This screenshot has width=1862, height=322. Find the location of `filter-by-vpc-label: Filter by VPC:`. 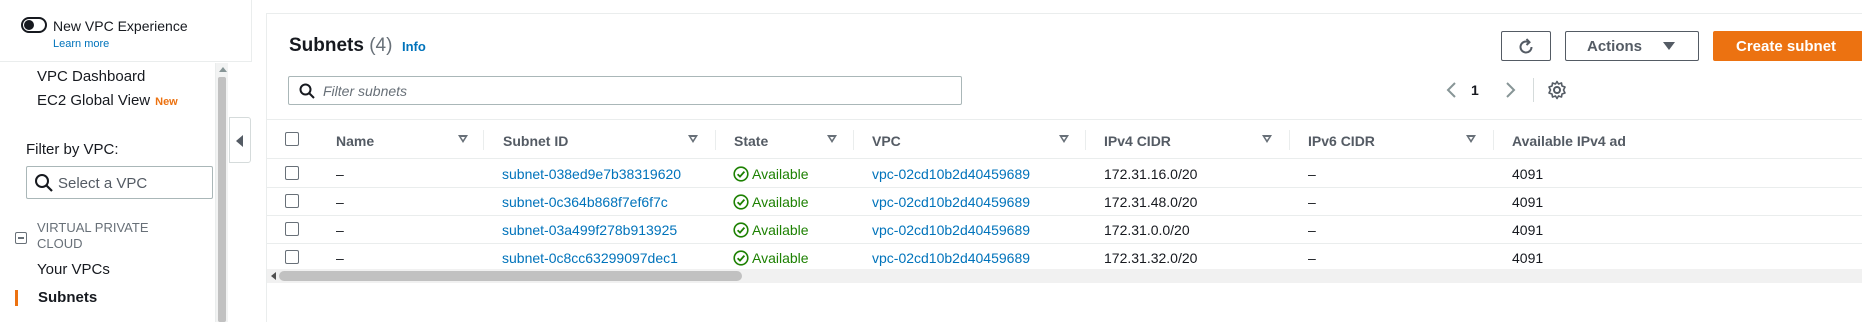

filter-by-vpc-label: Filter by VPC: is located at coordinates (72, 149).